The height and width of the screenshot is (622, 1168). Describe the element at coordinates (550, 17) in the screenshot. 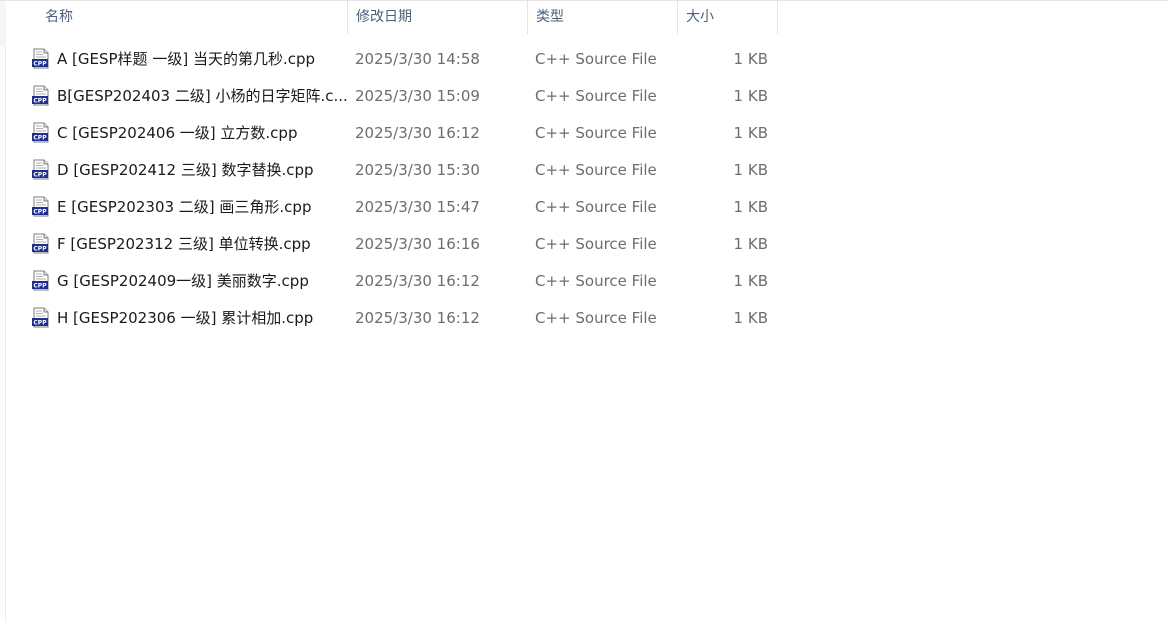

I see `column-header-type-label: 类型` at that location.